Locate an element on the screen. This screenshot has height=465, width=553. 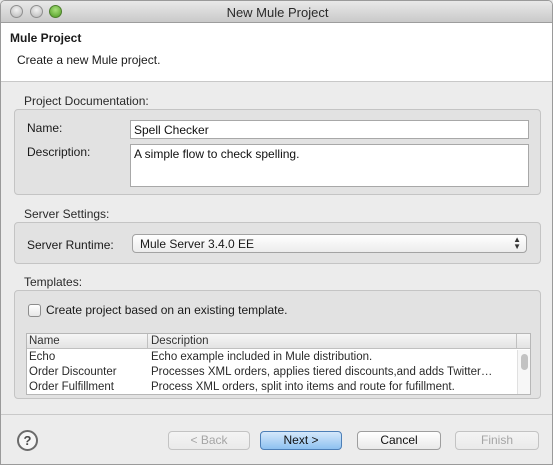
server-section-label: Server Settings: is located at coordinates (67, 214).